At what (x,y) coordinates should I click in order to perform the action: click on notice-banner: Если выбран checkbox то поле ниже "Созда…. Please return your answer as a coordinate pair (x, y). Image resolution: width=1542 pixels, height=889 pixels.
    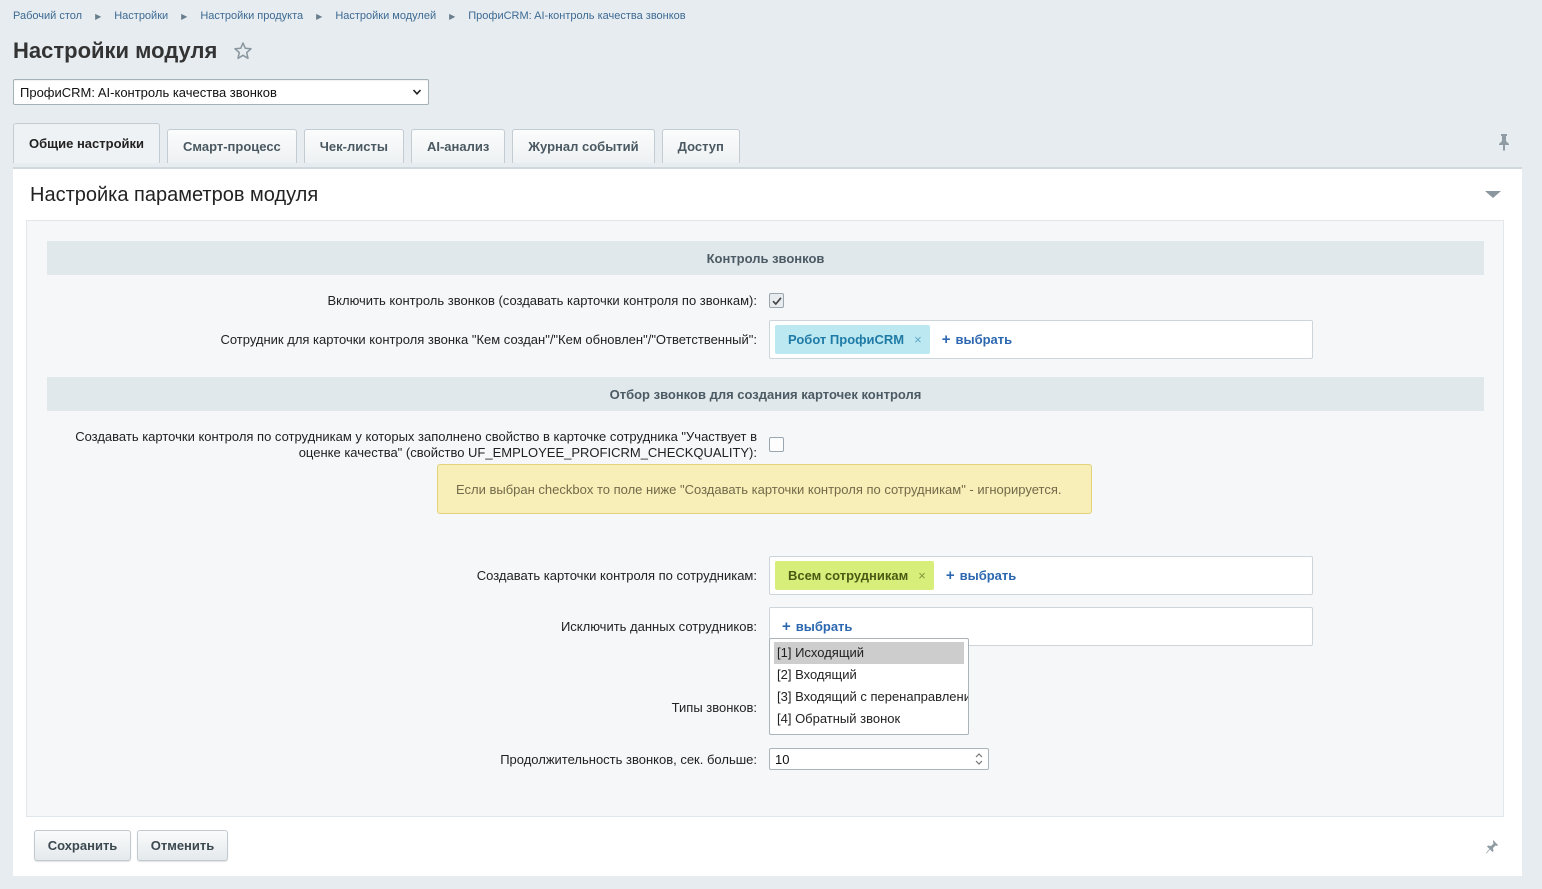
    Looking at the image, I should click on (764, 489).